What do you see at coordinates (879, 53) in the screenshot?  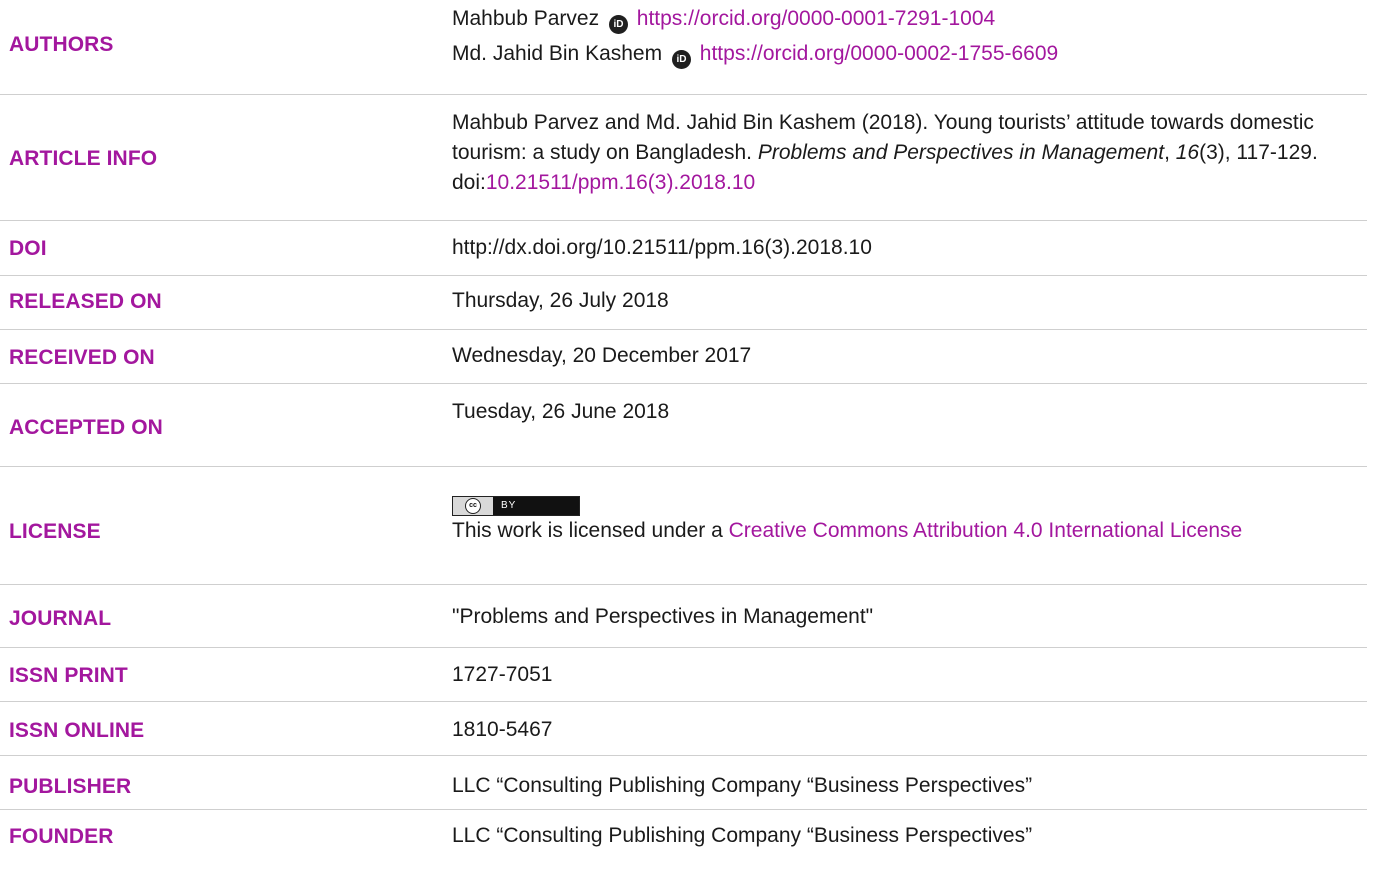 I see `author-2-orcid-link: https://orcid.org/0000-0002-1755-6609` at bounding box center [879, 53].